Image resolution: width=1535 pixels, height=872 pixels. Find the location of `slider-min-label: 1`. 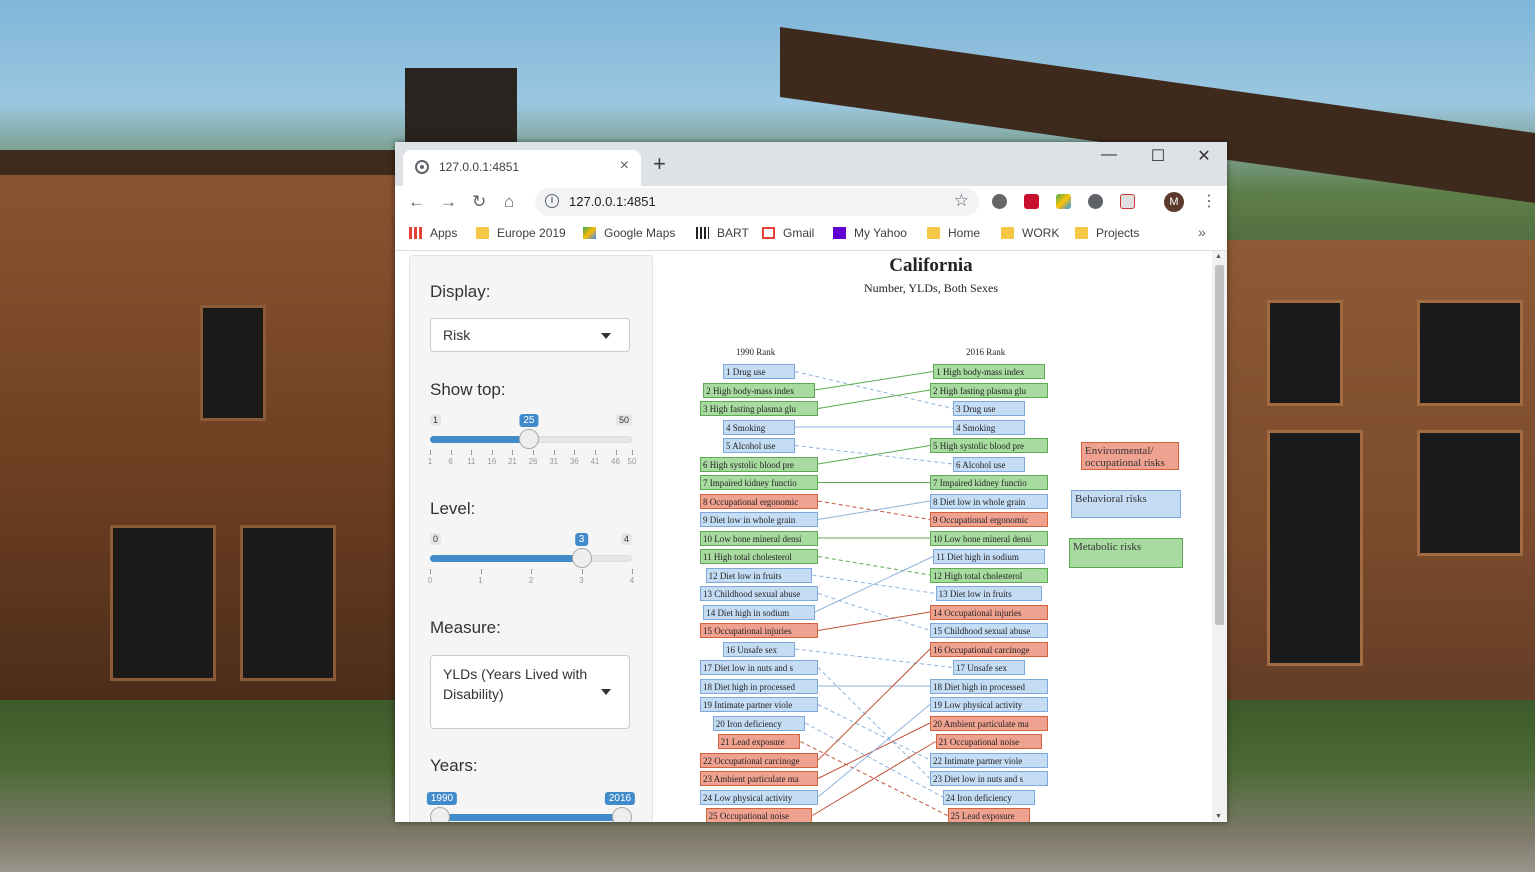

slider-min-label: 1 is located at coordinates (436, 420).